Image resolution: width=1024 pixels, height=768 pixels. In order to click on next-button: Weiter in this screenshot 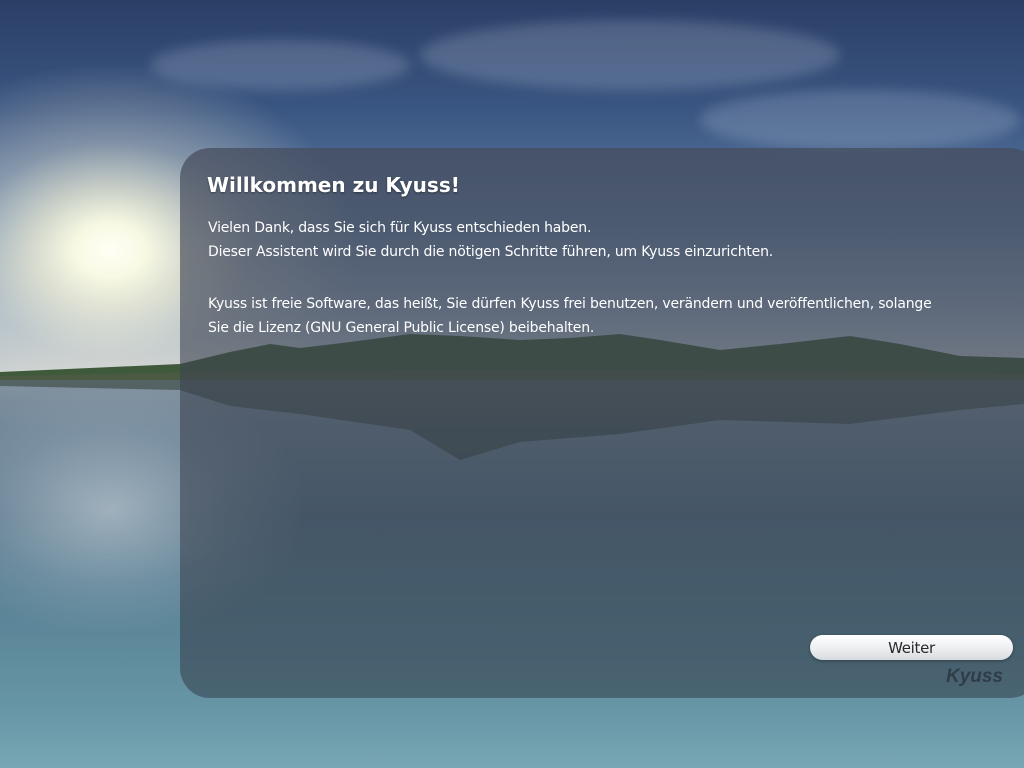, I will do `click(911, 647)`.